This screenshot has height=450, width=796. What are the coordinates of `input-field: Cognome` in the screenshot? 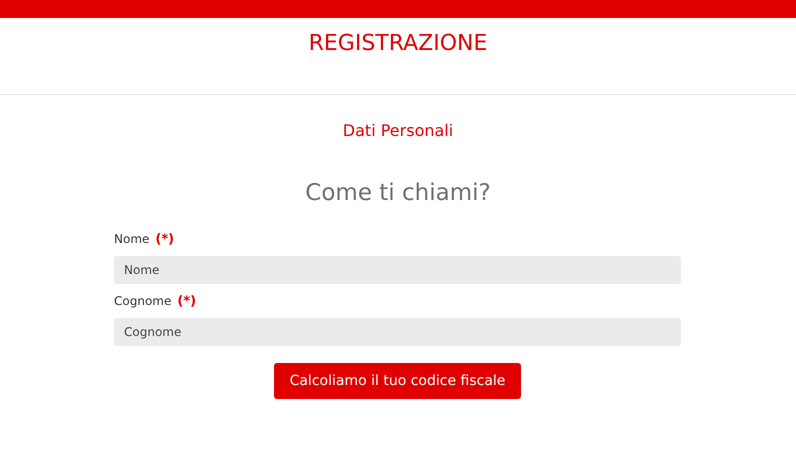 It's located at (397, 332).